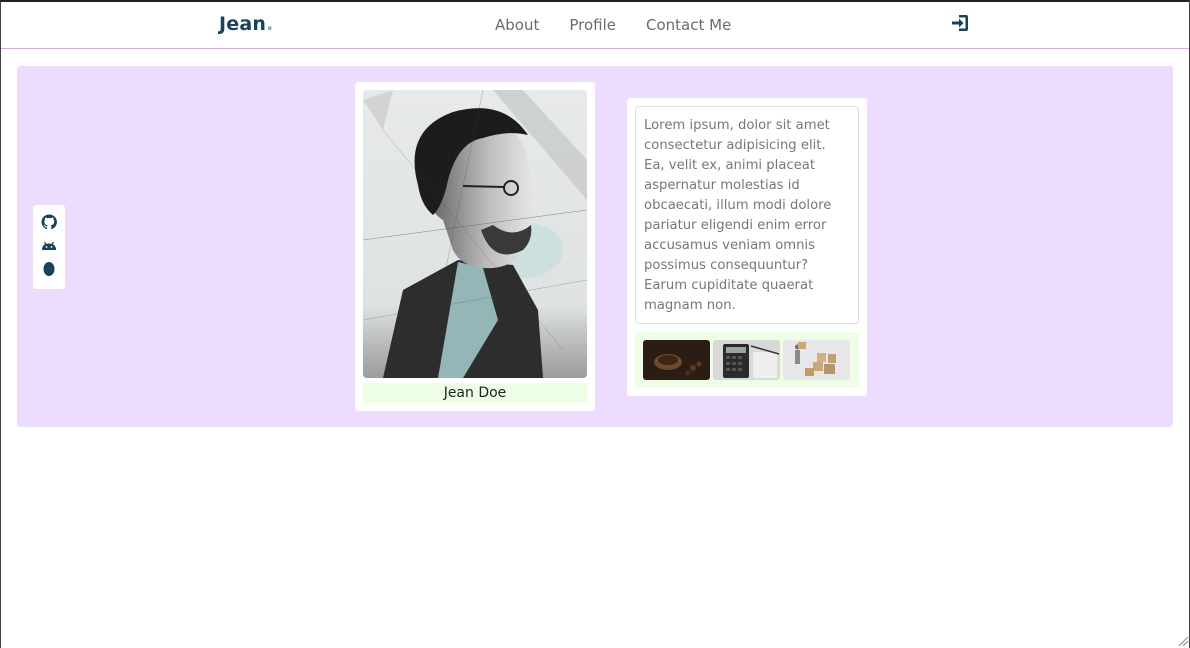  I want to click on gallery-strip, so click(747, 360).